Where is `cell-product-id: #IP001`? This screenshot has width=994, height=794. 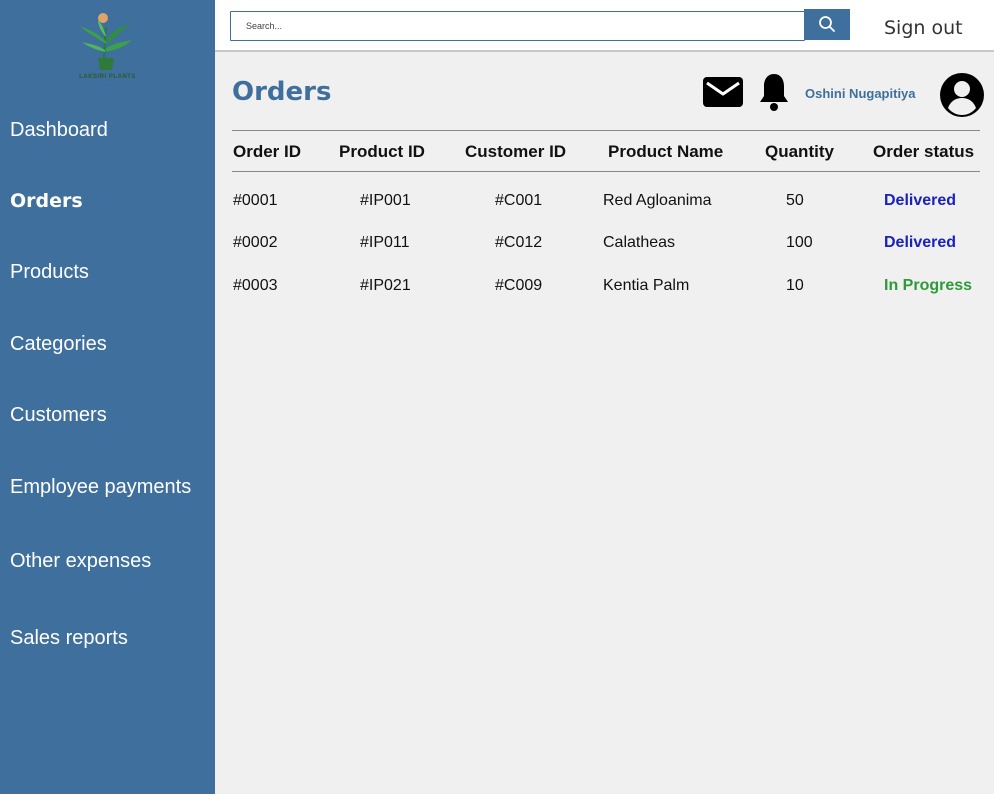 cell-product-id: #IP001 is located at coordinates (385, 200).